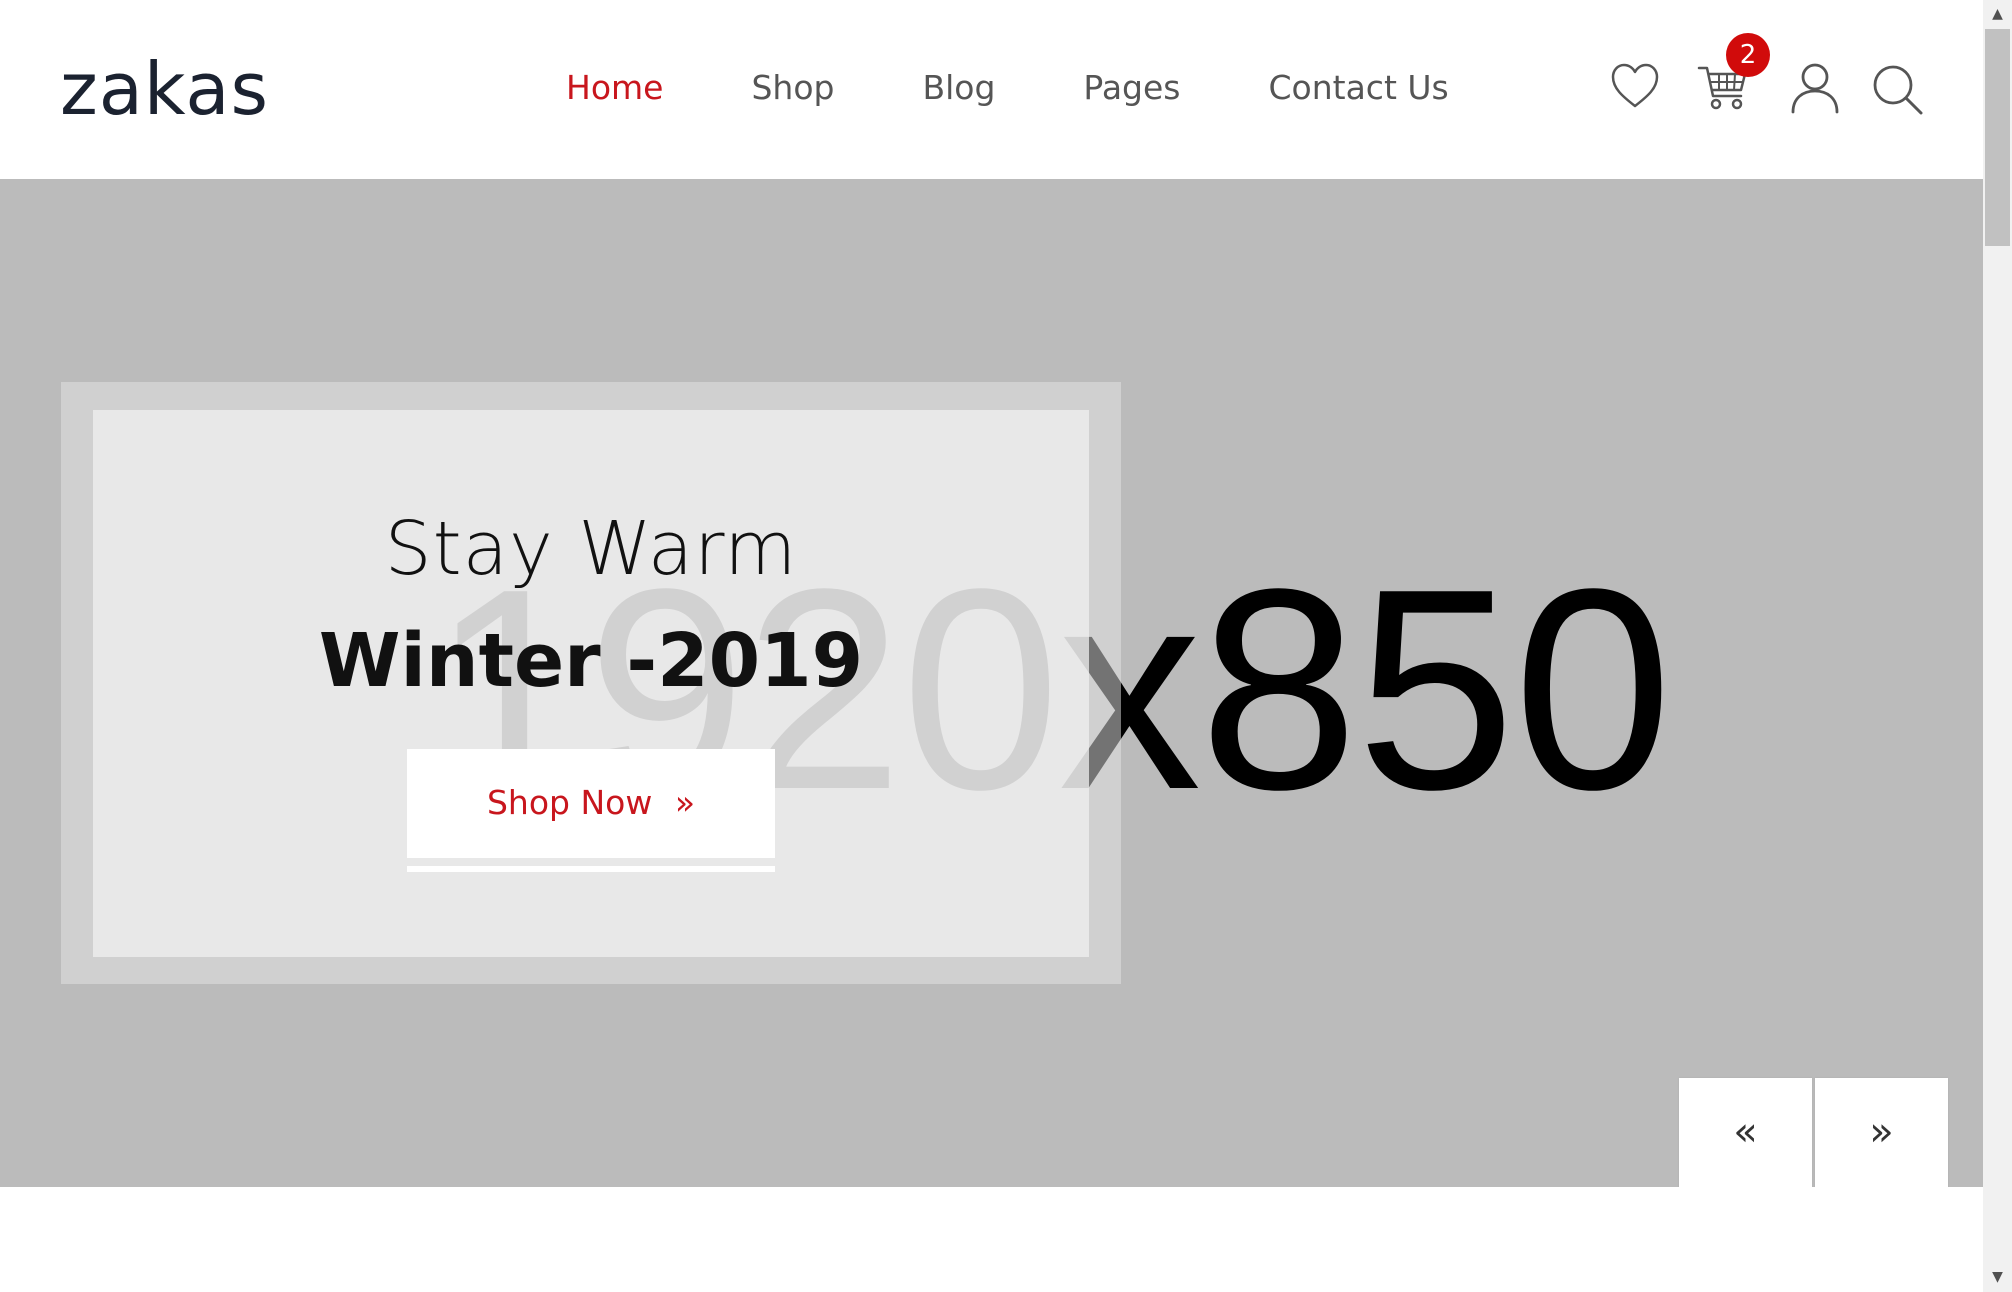 Image resolution: width=2012 pixels, height=1292 pixels. I want to click on shop-now-label: Shop Now, so click(569, 802).